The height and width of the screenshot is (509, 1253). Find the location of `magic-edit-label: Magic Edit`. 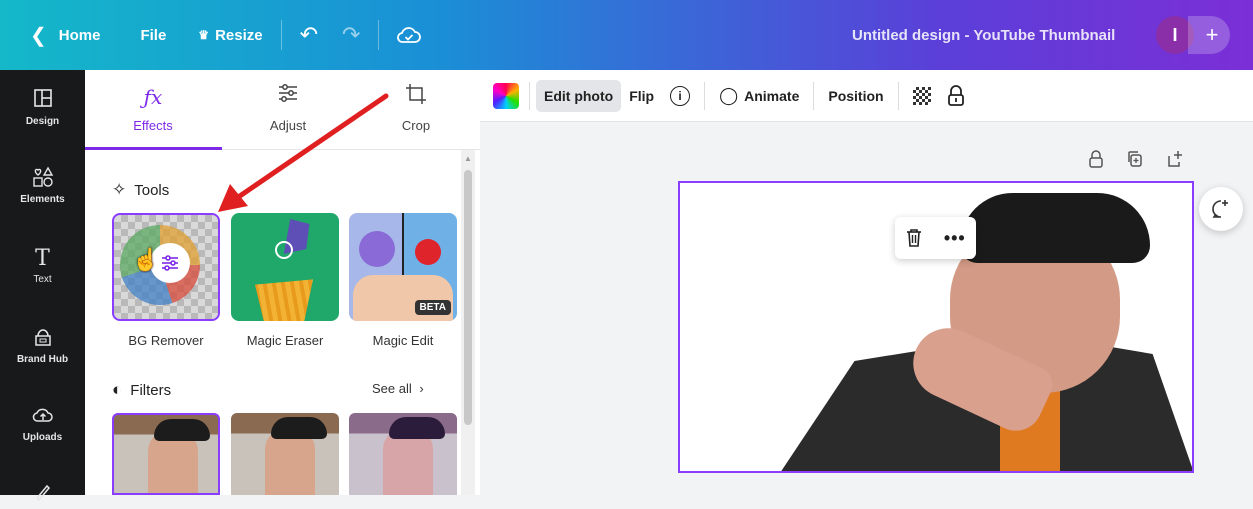

magic-edit-label: Magic Edit is located at coordinates (403, 340).